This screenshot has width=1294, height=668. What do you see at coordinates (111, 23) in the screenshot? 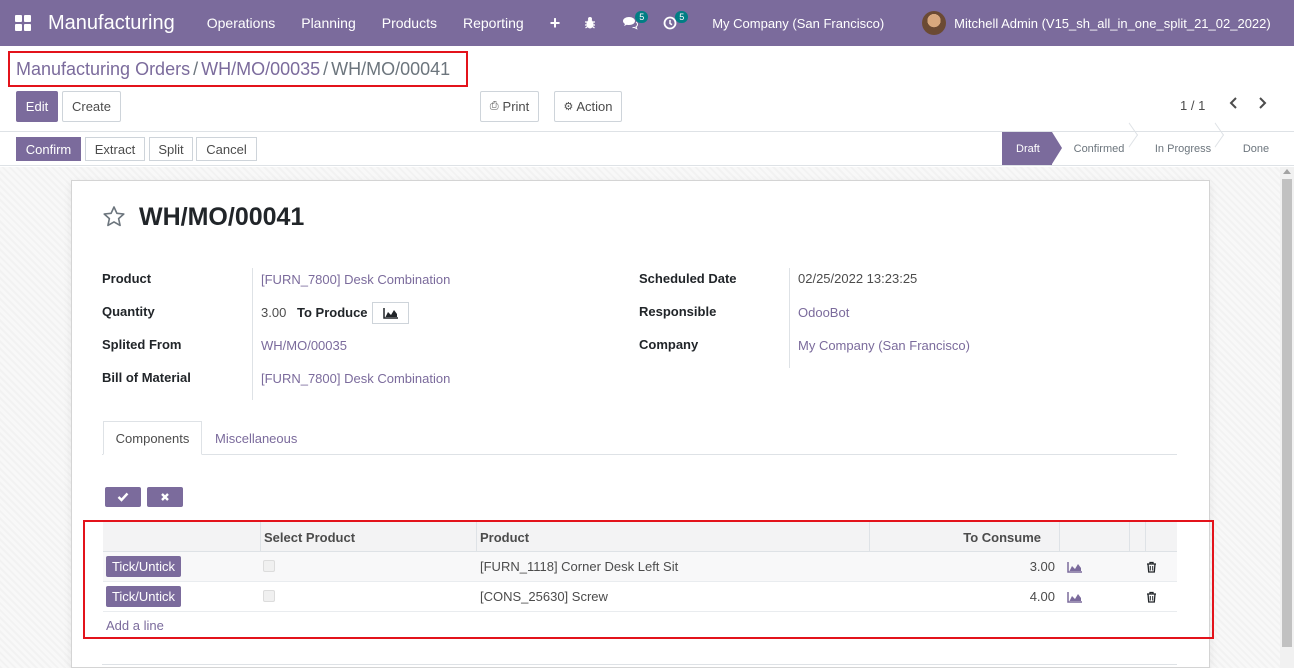
I see `app-name: Manufacturing` at bounding box center [111, 23].